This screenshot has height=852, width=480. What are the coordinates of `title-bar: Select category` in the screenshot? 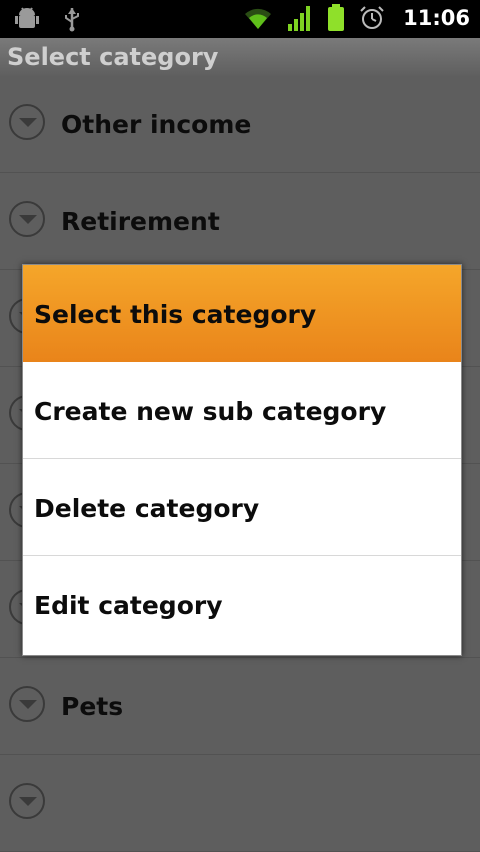 It's located at (240, 57).